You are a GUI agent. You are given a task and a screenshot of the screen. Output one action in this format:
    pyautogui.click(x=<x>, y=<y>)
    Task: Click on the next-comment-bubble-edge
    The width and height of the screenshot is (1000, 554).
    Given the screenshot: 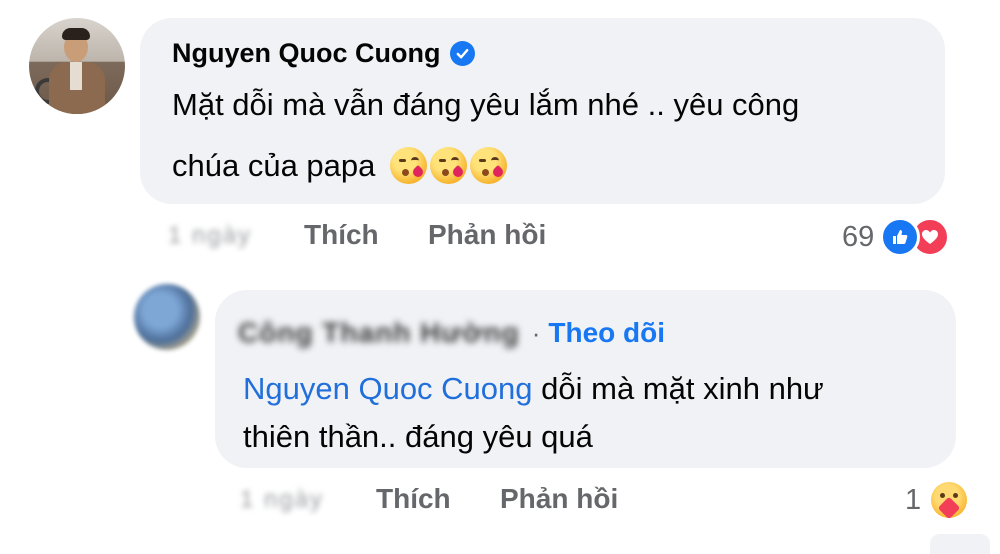 What is the action you would take?
    pyautogui.click(x=960, y=544)
    